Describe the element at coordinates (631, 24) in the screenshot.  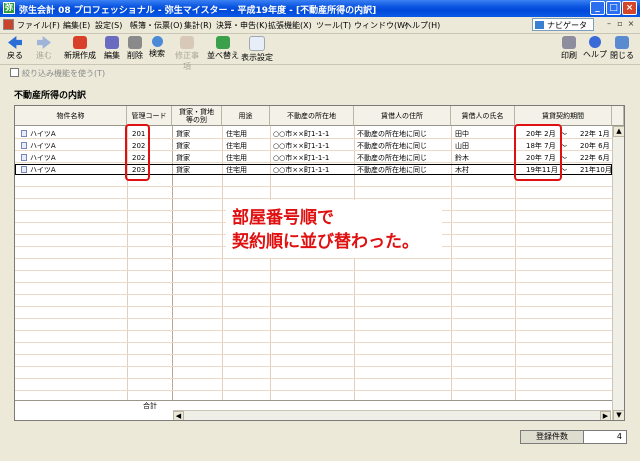
I see `mdi-close-icon: ×` at that location.